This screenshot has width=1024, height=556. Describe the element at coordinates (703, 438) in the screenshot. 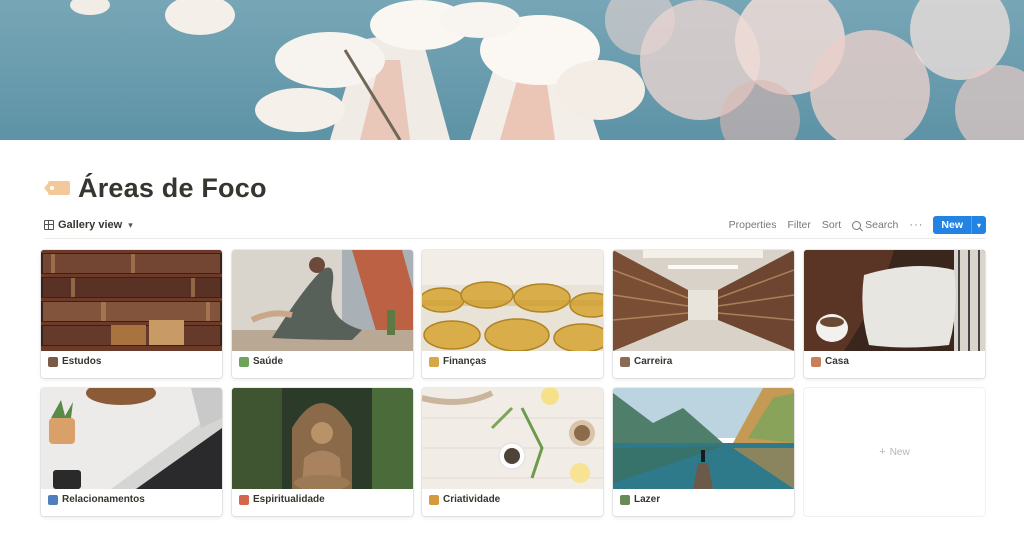

I see `lake-mountains-image` at that location.